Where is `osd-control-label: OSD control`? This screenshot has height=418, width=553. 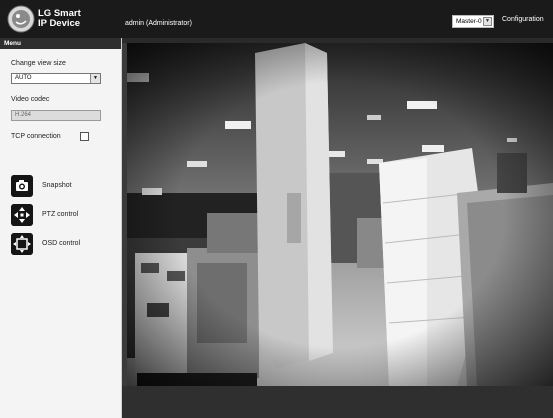
osd-control-label: OSD control is located at coordinates (61, 243).